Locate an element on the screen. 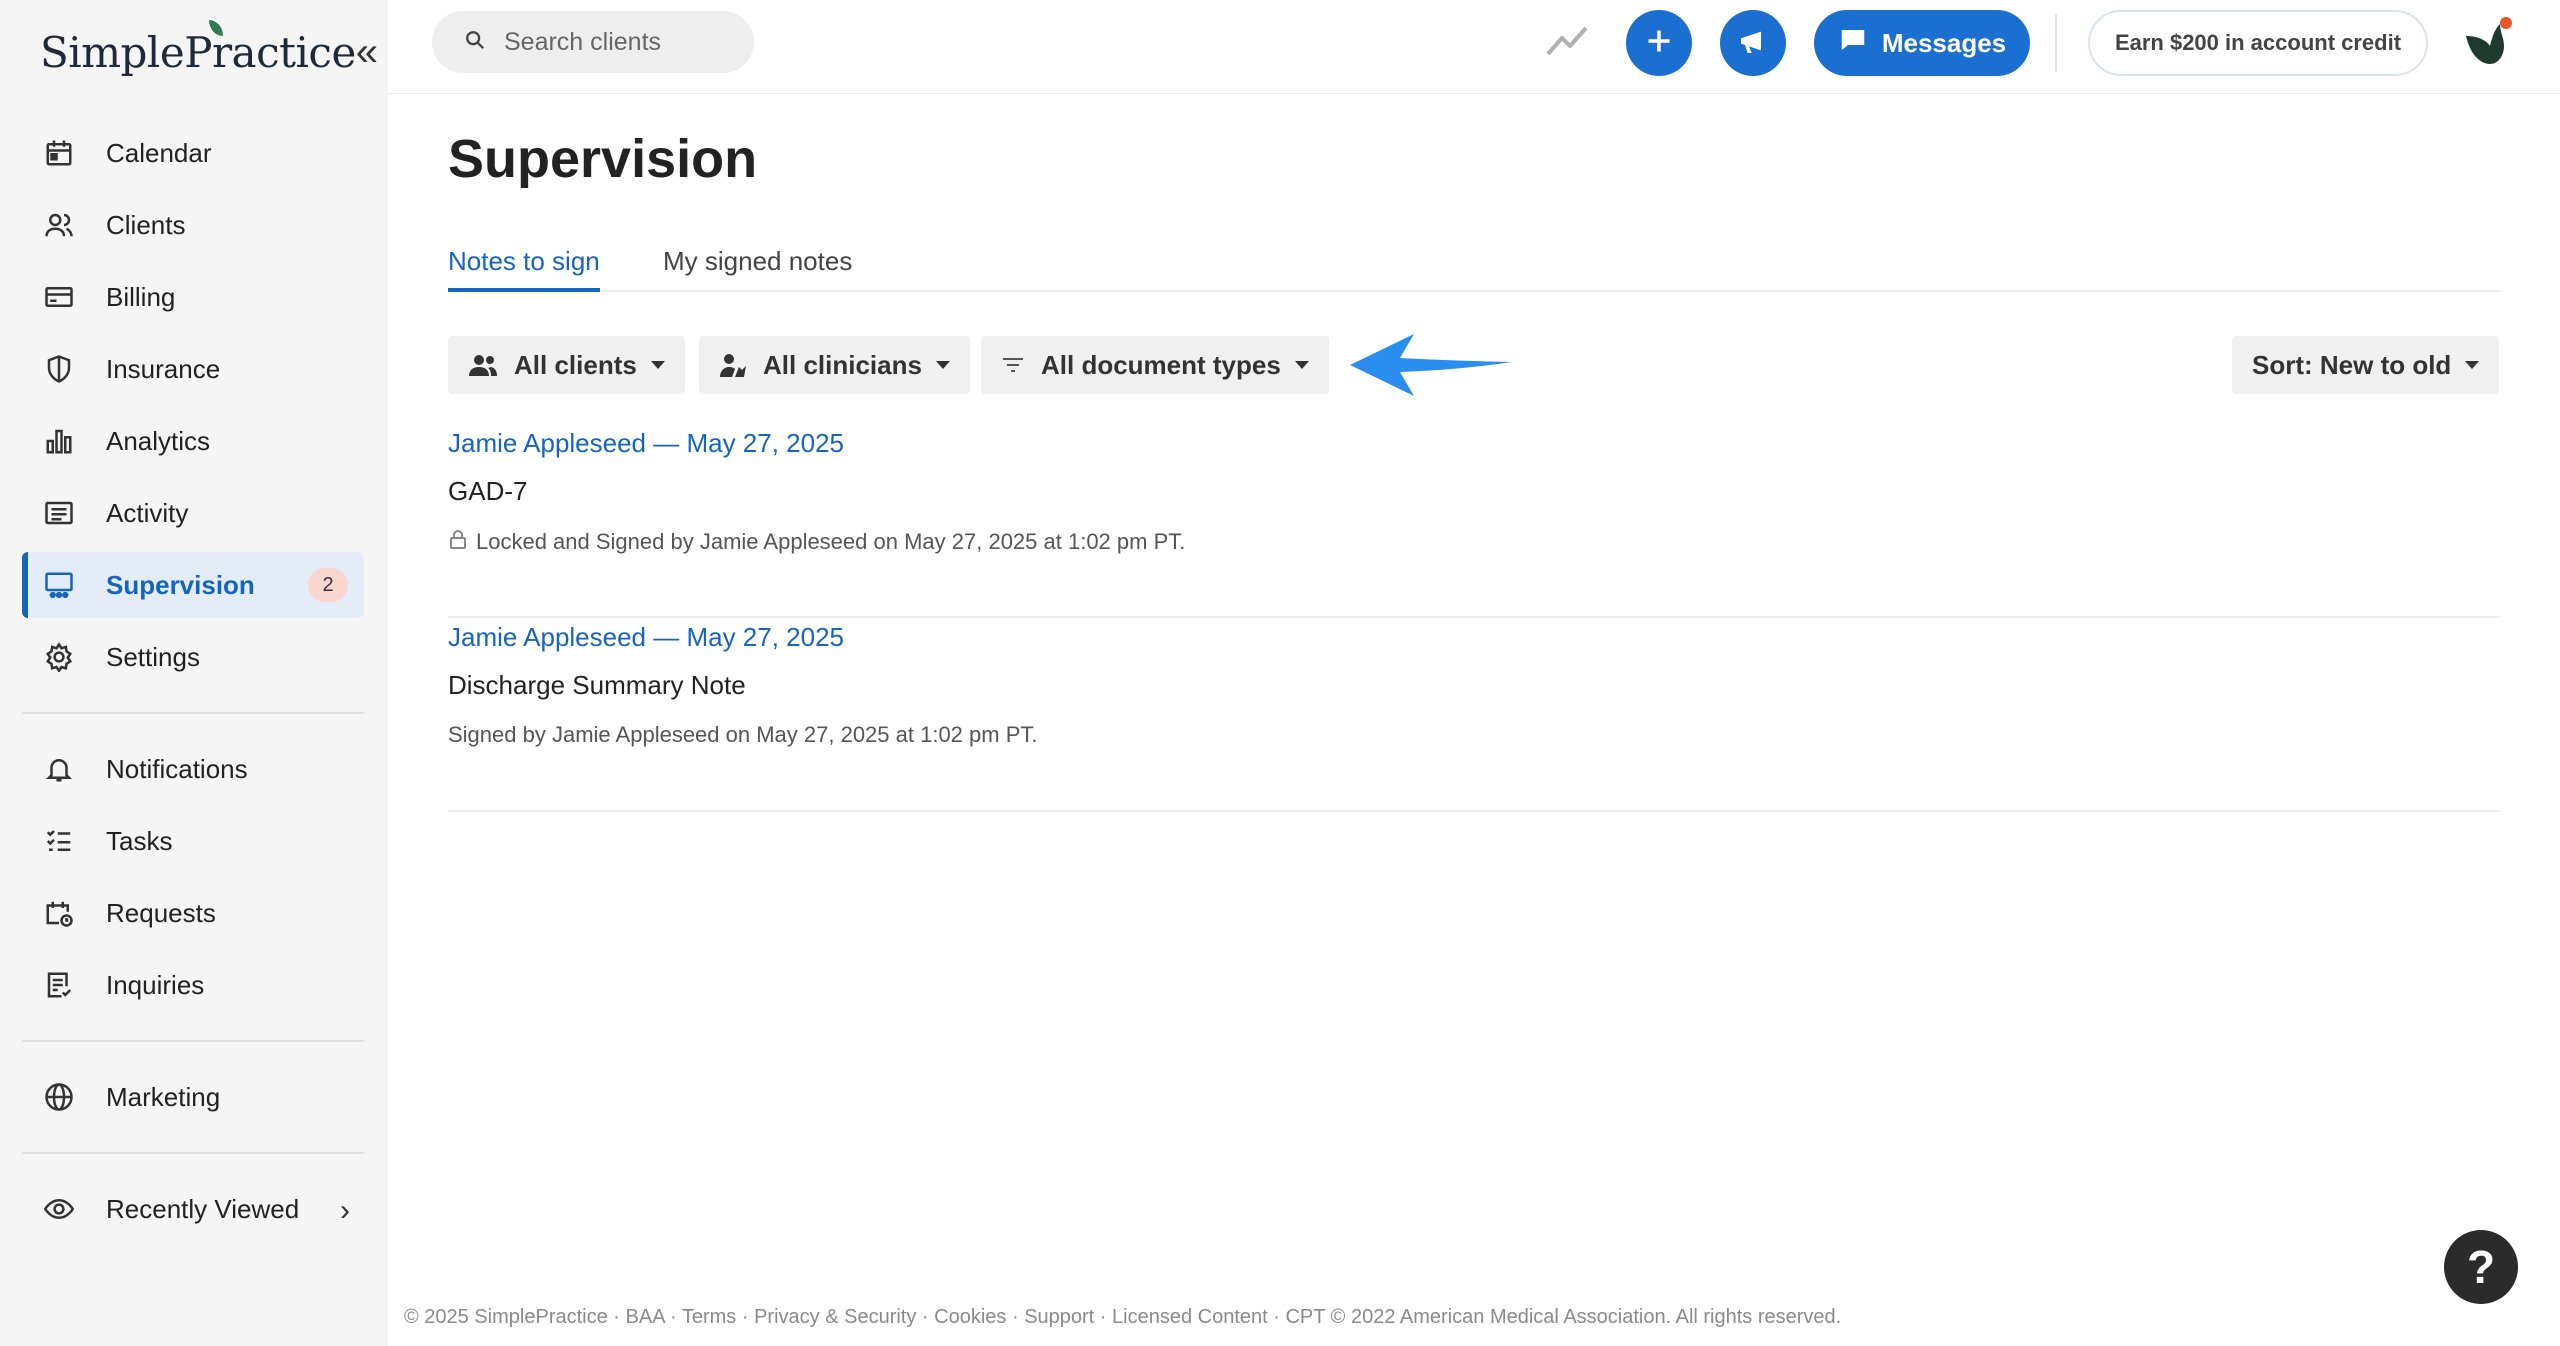 The height and width of the screenshot is (1346, 2560). gear-icon is located at coordinates (59, 657).